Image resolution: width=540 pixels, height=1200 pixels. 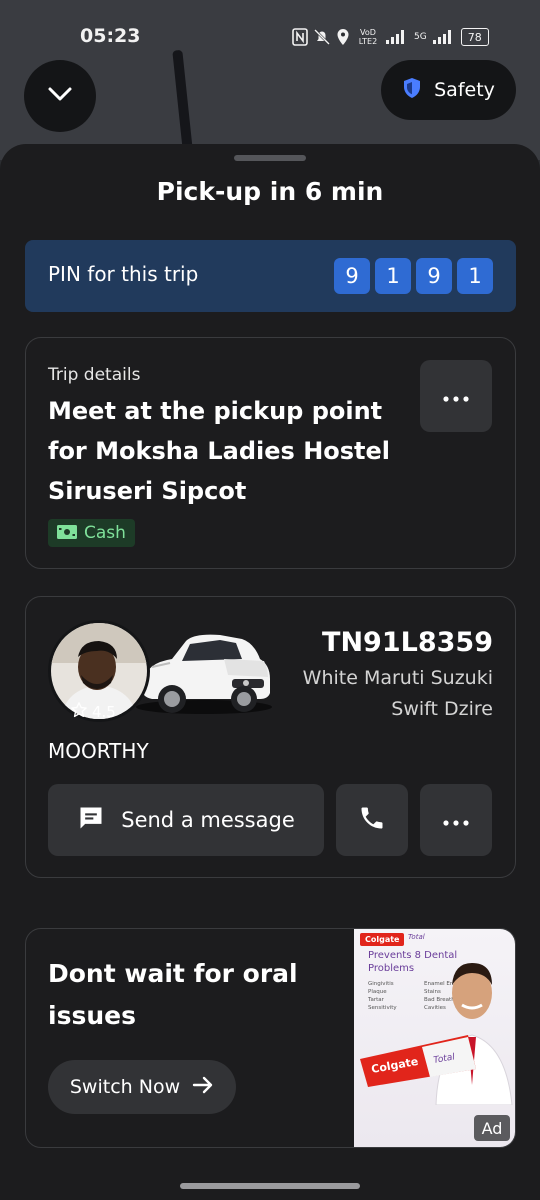 I want to click on signal-icon, so click(x=397, y=37).